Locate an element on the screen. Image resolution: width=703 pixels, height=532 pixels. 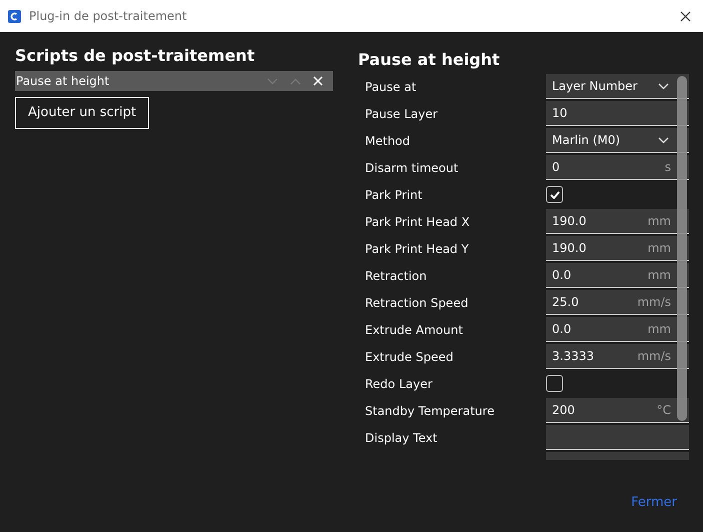
dropdown: Marlin (M0) is located at coordinates (617, 140).